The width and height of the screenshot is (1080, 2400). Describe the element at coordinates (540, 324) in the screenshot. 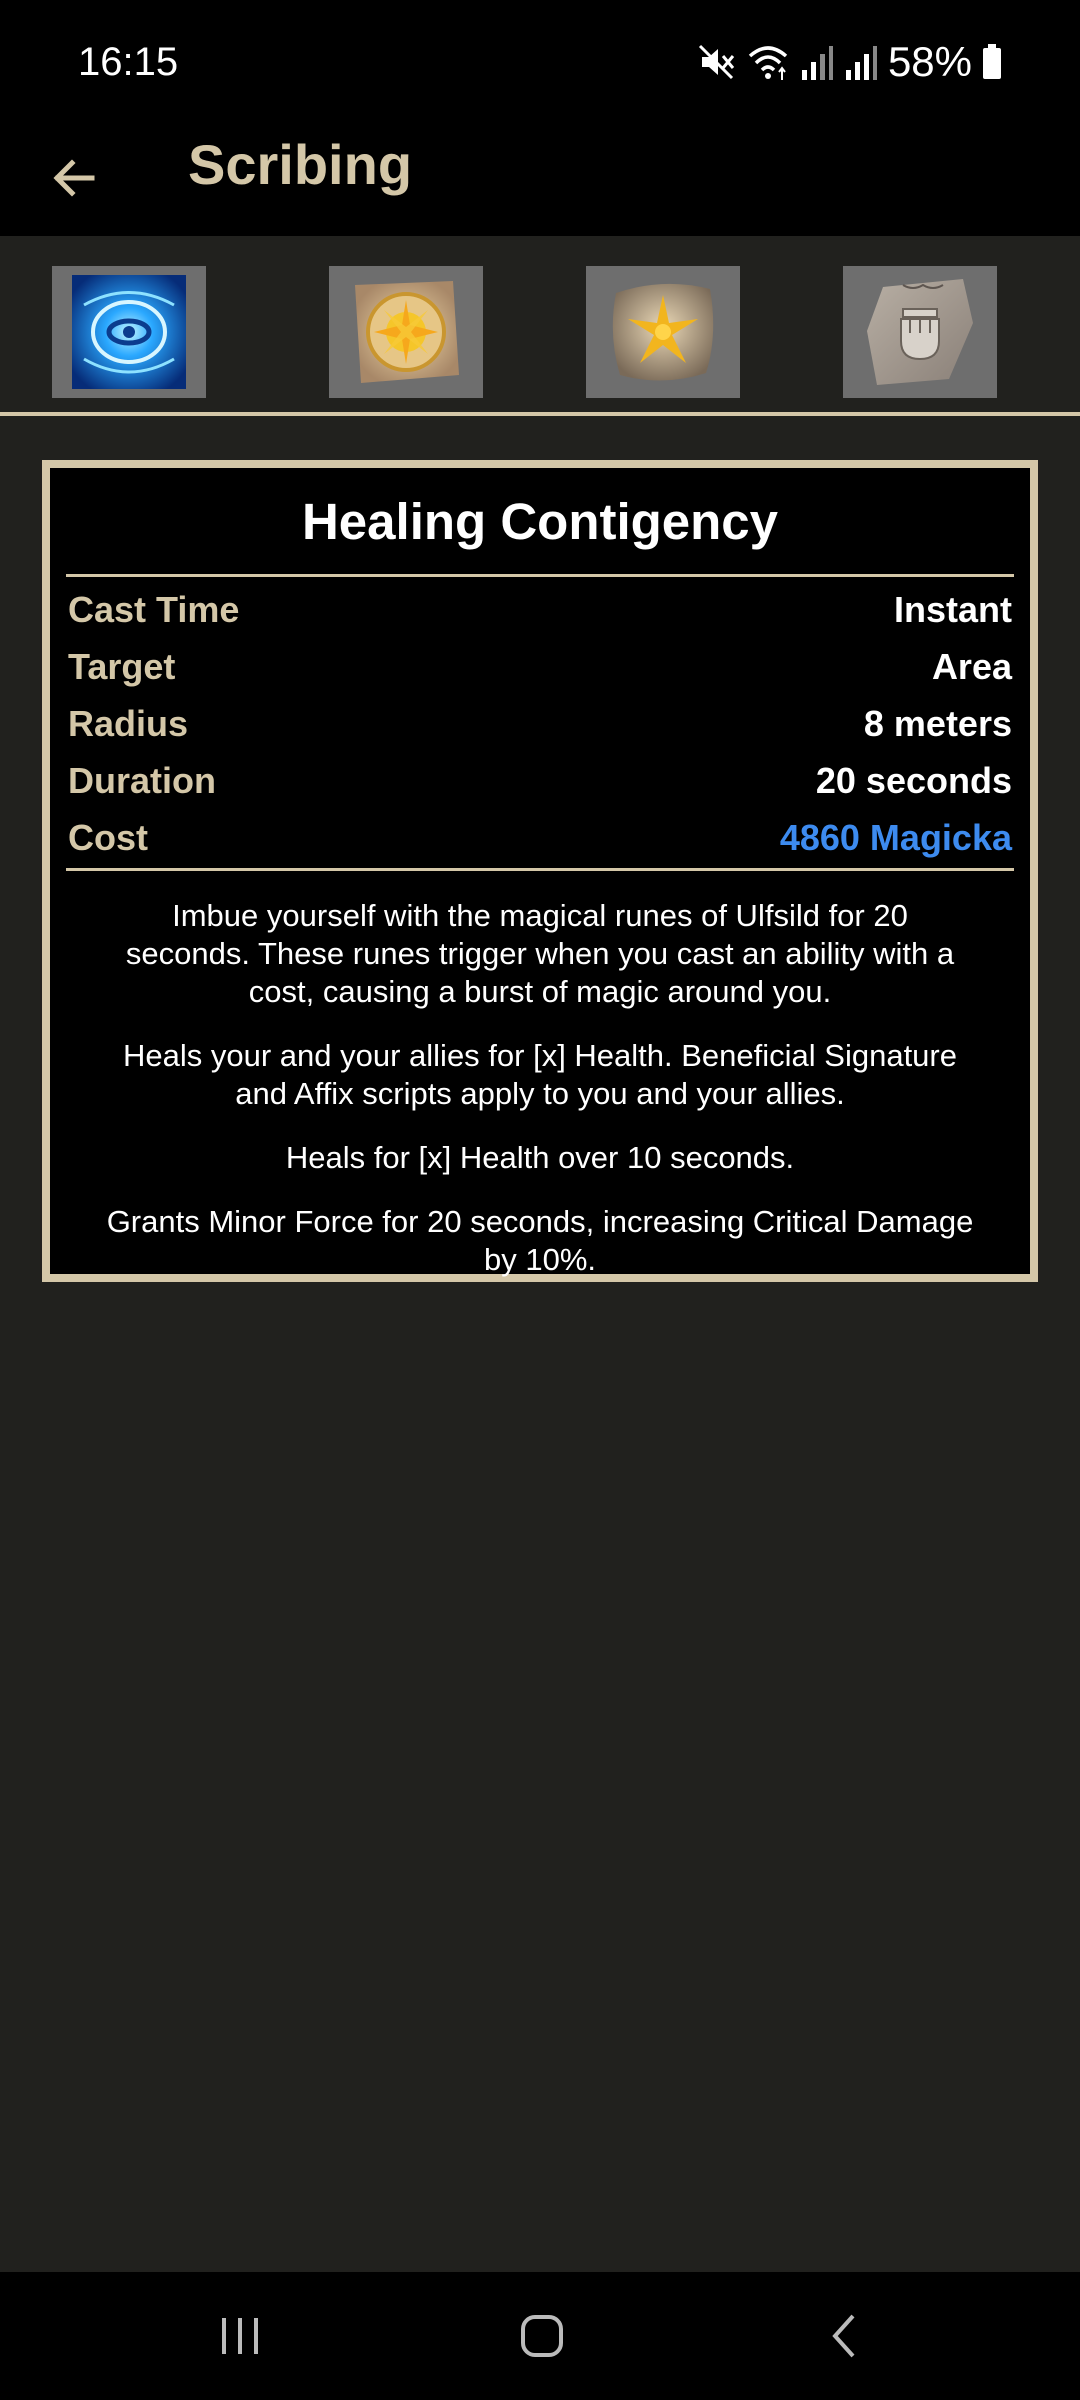

I see `scribing-tabs` at that location.